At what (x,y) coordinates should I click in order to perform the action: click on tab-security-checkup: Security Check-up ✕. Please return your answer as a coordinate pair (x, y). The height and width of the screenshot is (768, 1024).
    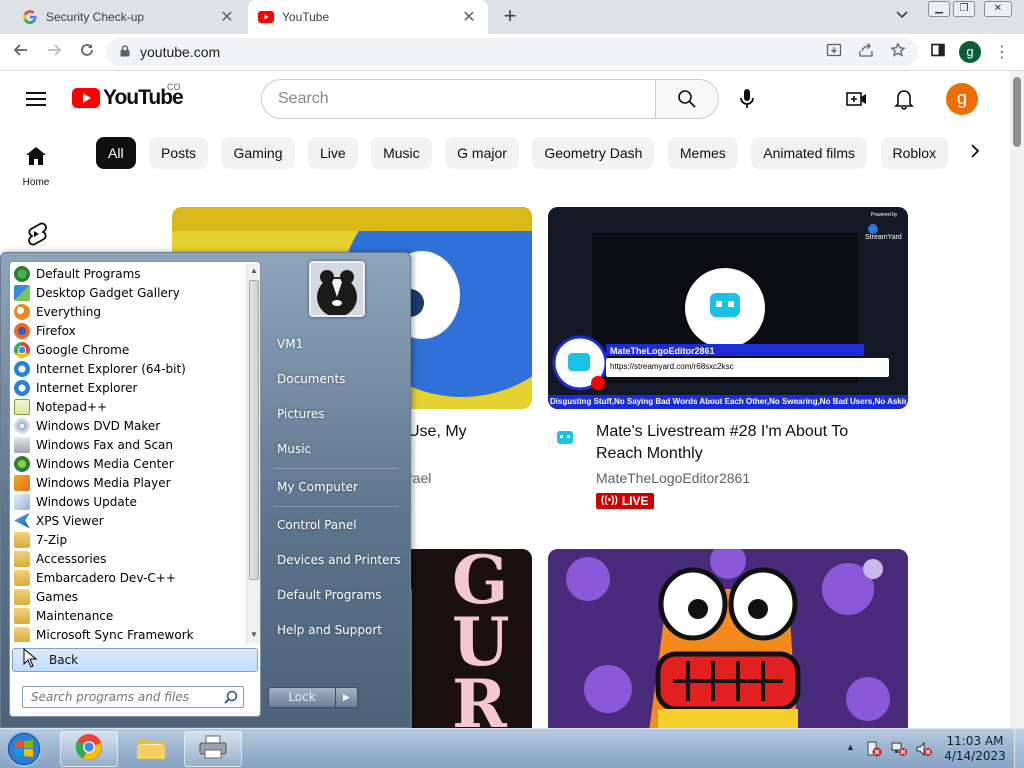
    Looking at the image, I should click on (127, 17).